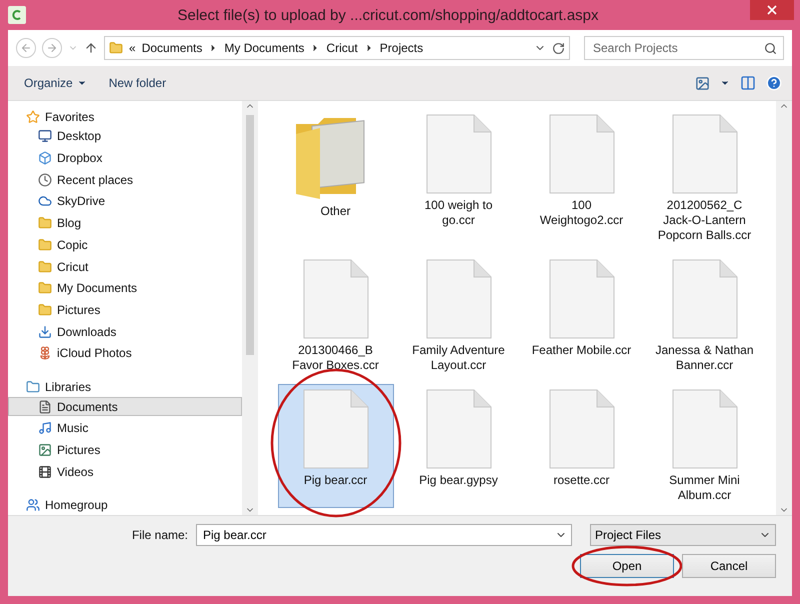 The image size is (800, 604). Describe the element at coordinates (125, 244) in the screenshot. I see `sidebar-item: Copic` at that location.